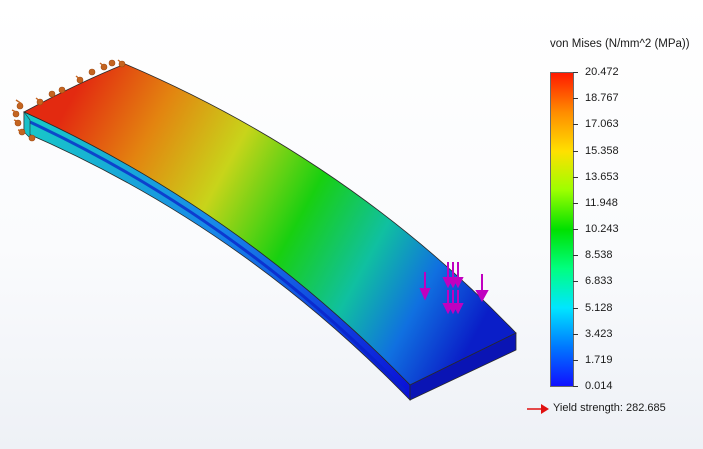 This screenshot has width=703, height=449. I want to click on legend-tick-label: 6.833, so click(599, 281).